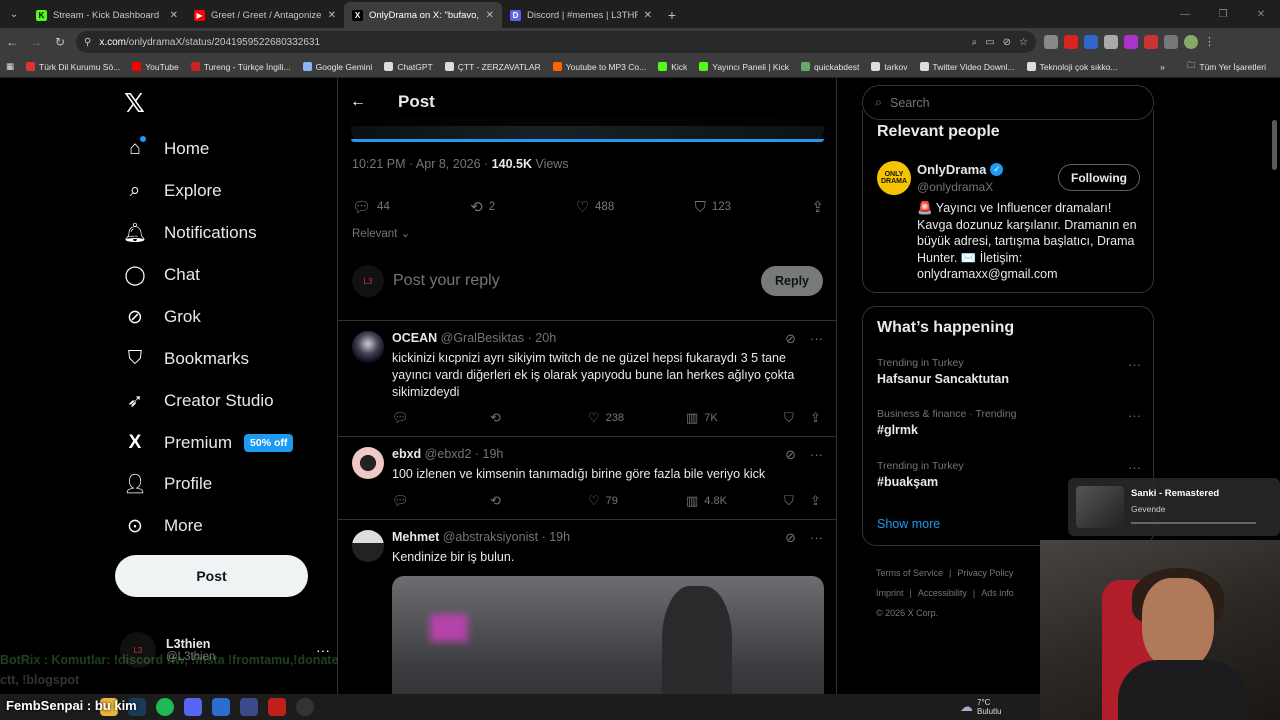 The image size is (1280, 720). Describe the element at coordinates (305, 707) in the screenshot. I see `obs-icon` at that location.